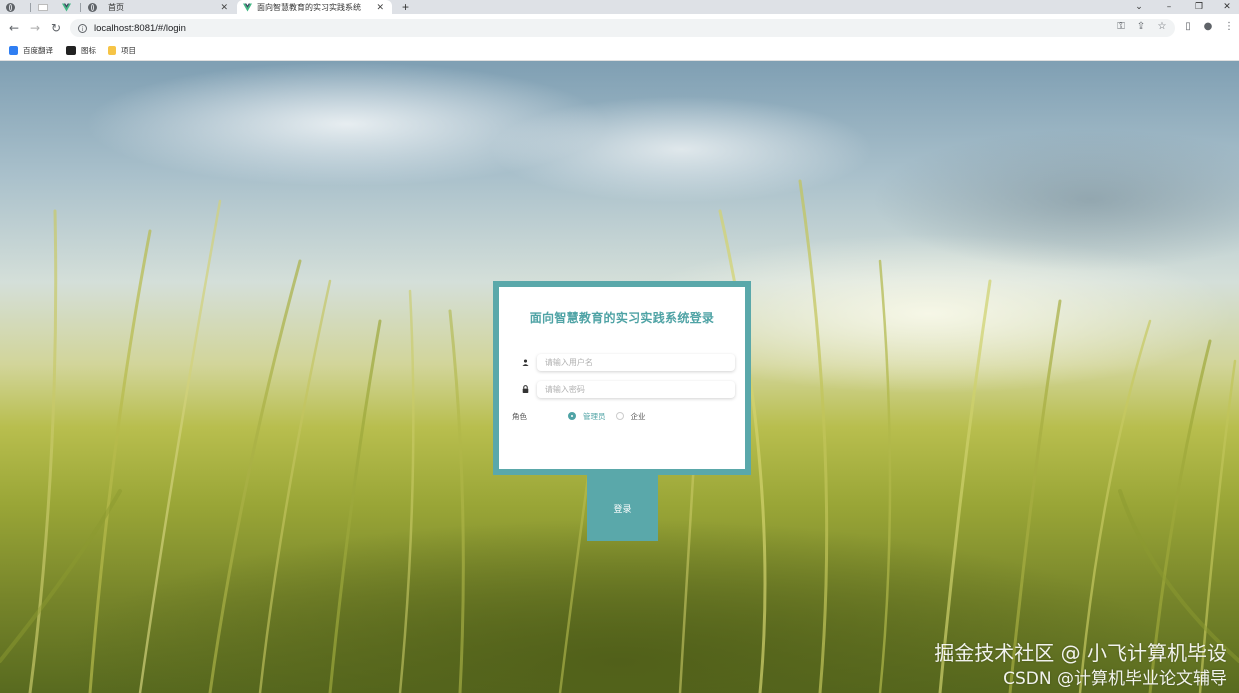 Image resolution: width=1239 pixels, height=693 pixels. I want to click on profile-avatar-icon: ●, so click(1208, 26).